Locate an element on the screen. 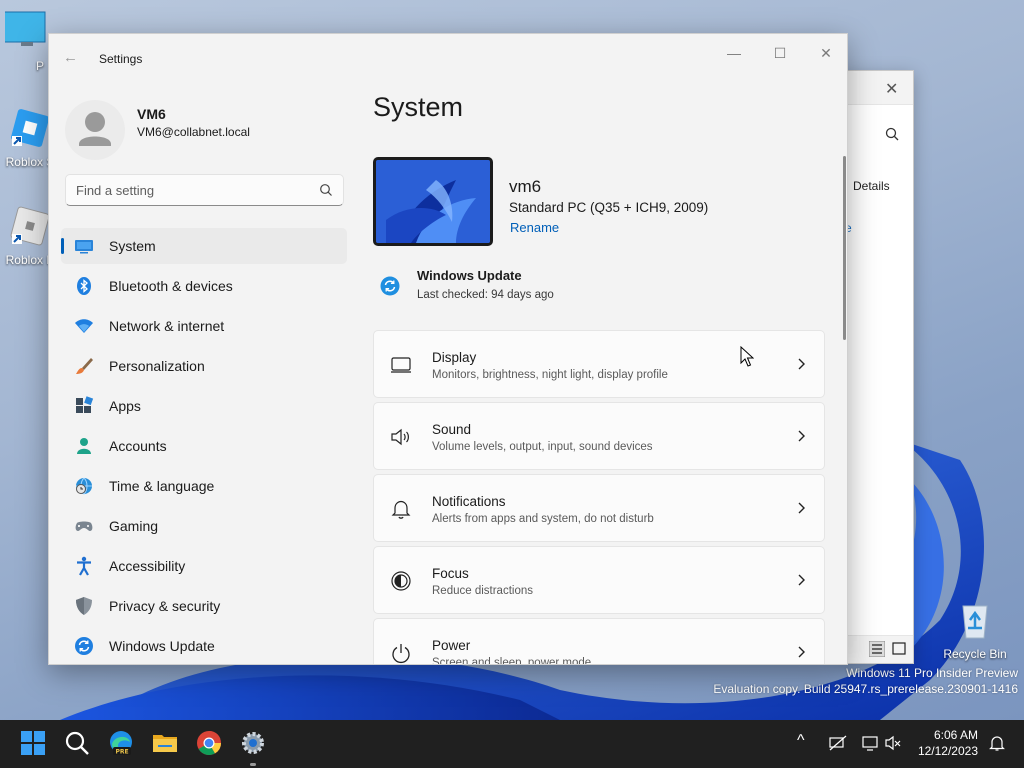 The image size is (1024, 768). sidebar-item-system: System is located at coordinates (204, 246).